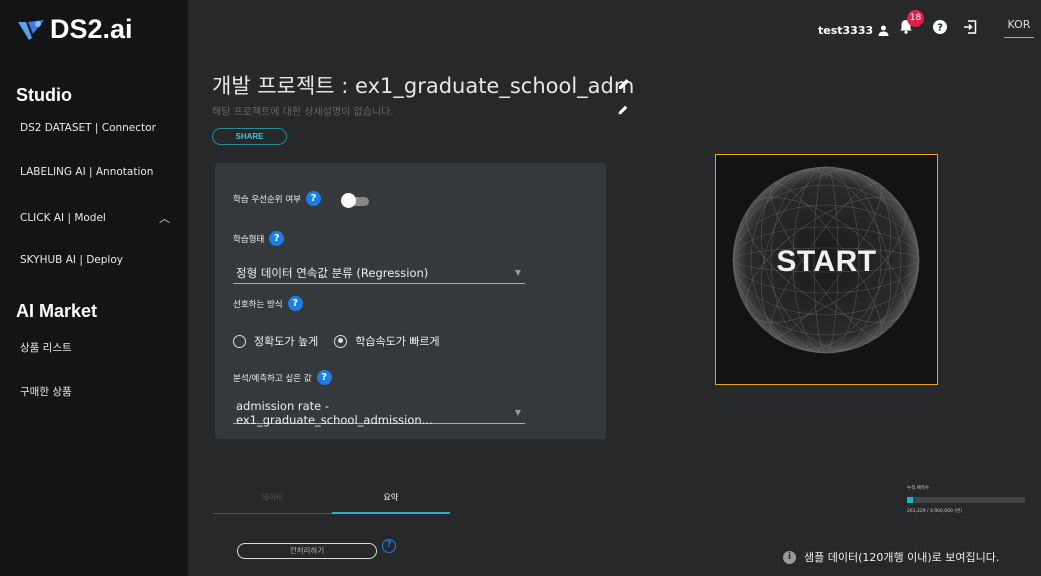 The width and height of the screenshot is (1041, 576). What do you see at coordinates (95, 391) in the screenshot?
I see `sidebar-item-purchased: 구매한 상품` at bounding box center [95, 391].